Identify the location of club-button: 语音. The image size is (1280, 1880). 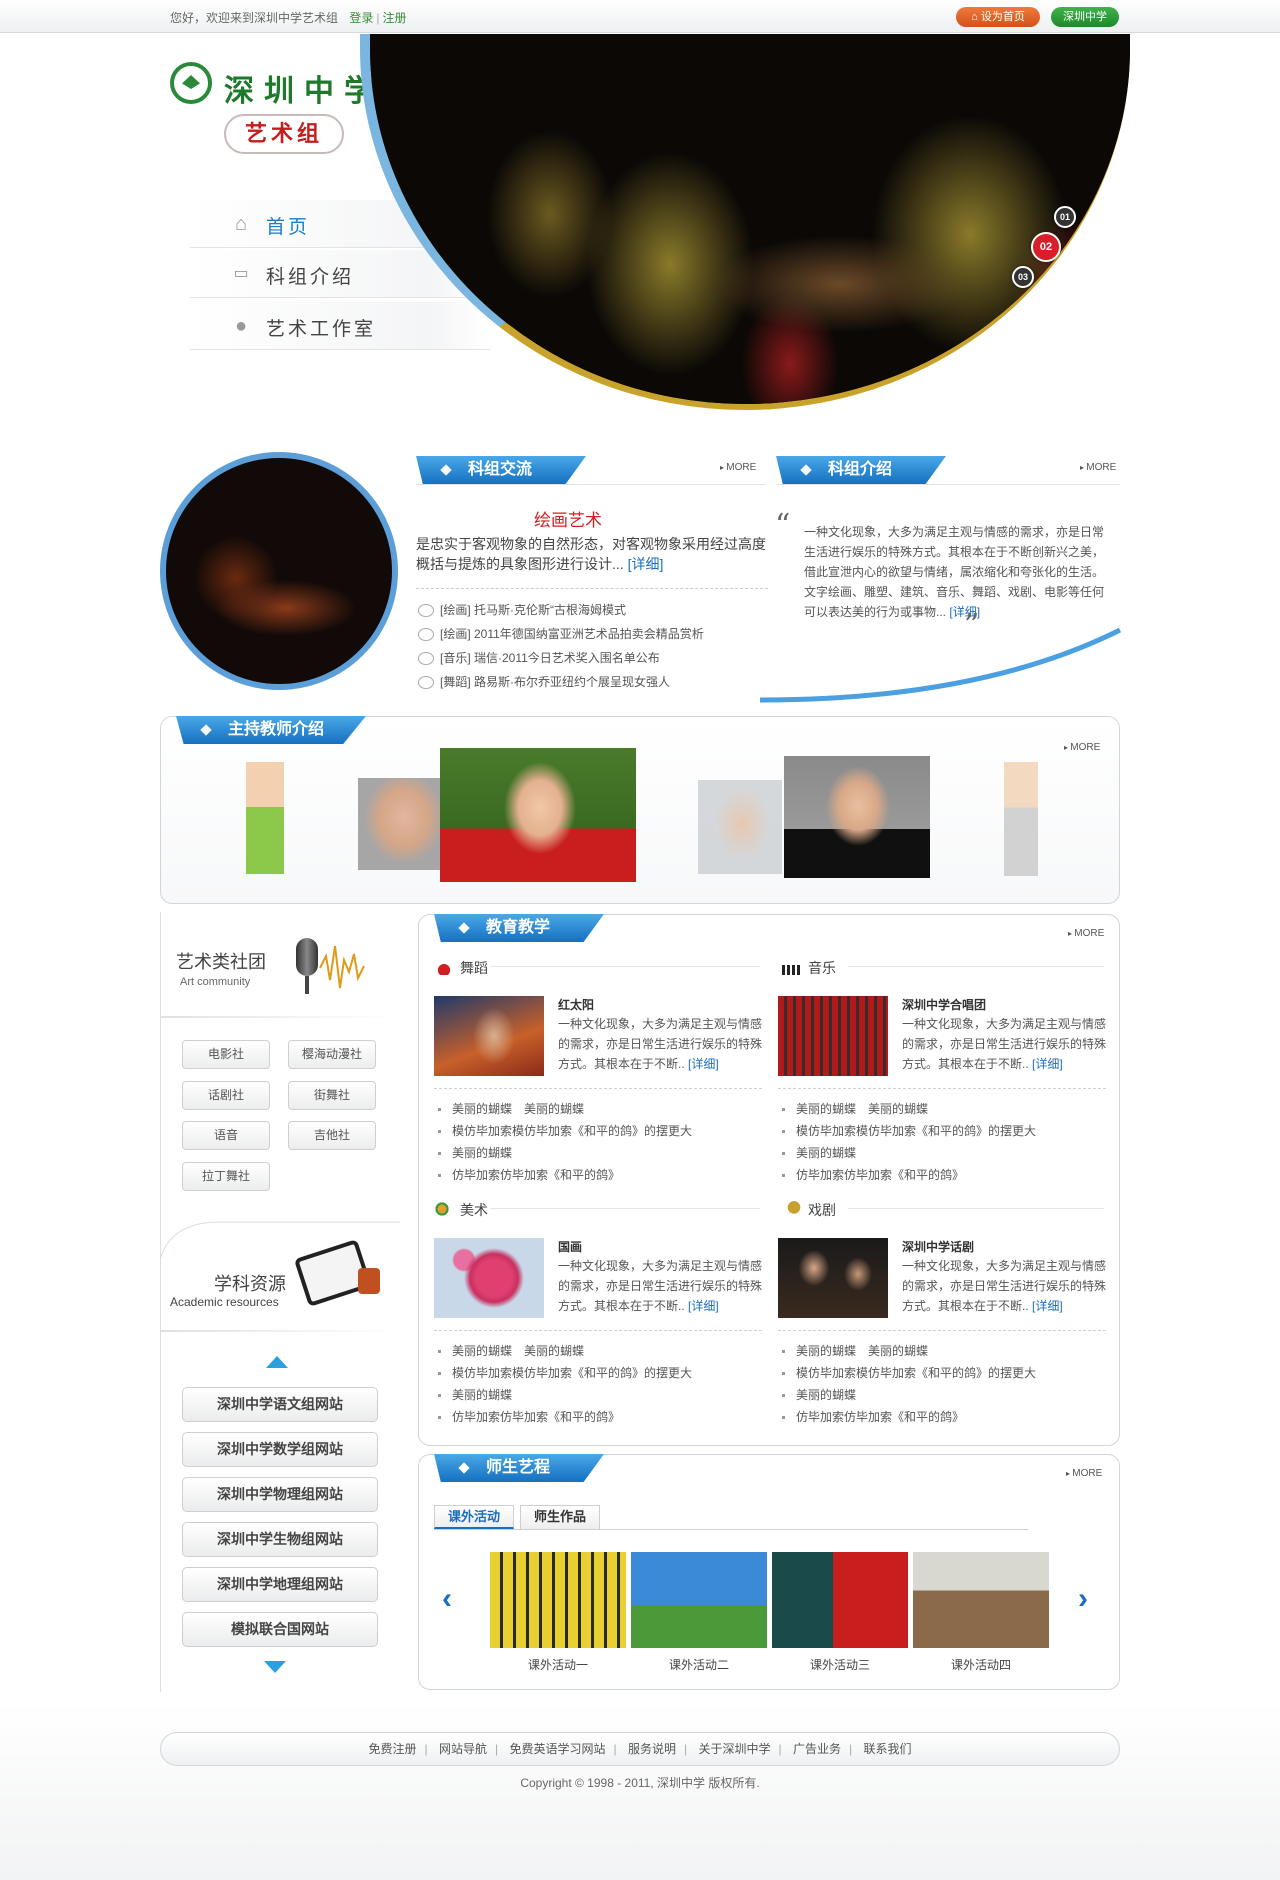
(226, 1135).